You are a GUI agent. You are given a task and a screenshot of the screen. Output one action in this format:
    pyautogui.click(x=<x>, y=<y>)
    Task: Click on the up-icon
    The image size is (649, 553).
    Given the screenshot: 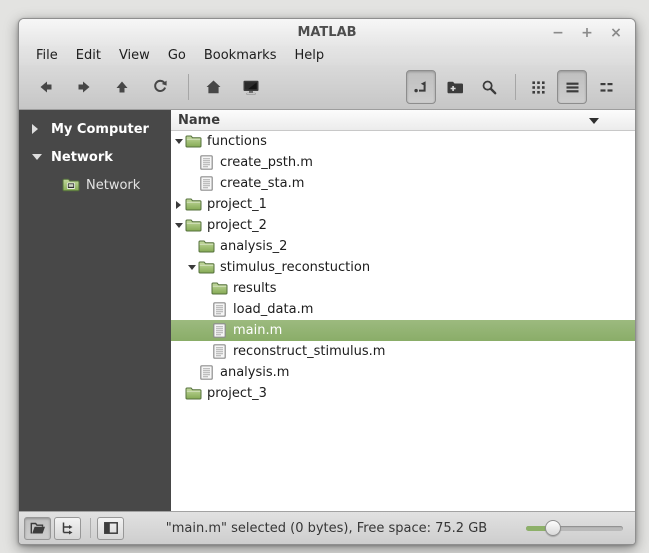 What is the action you would take?
    pyautogui.click(x=122, y=87)
    